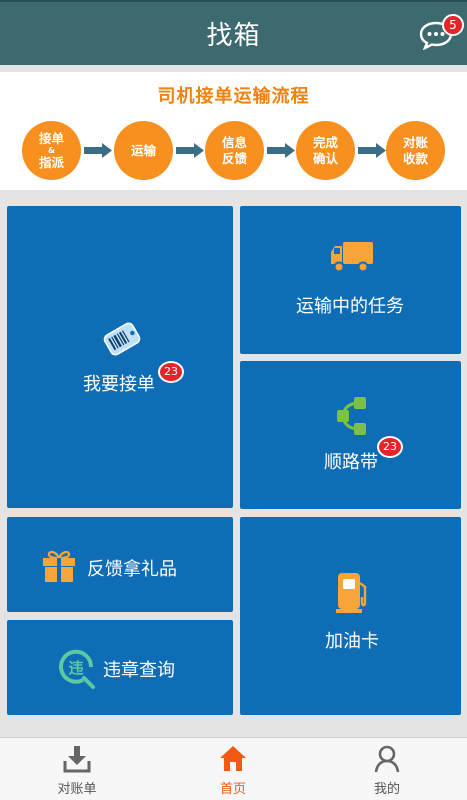 This screenshot has width=467, height=800. Describe the element at coordinates (233, 36) in the screenshot. I see `page-title: 找箱` at that location.